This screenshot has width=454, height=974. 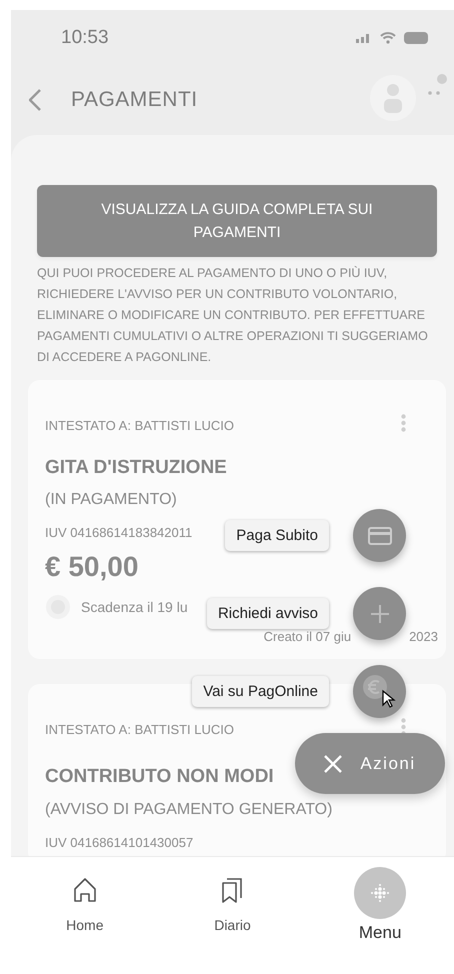 I want to click on wifi-icon, so click(x=388, y=38).